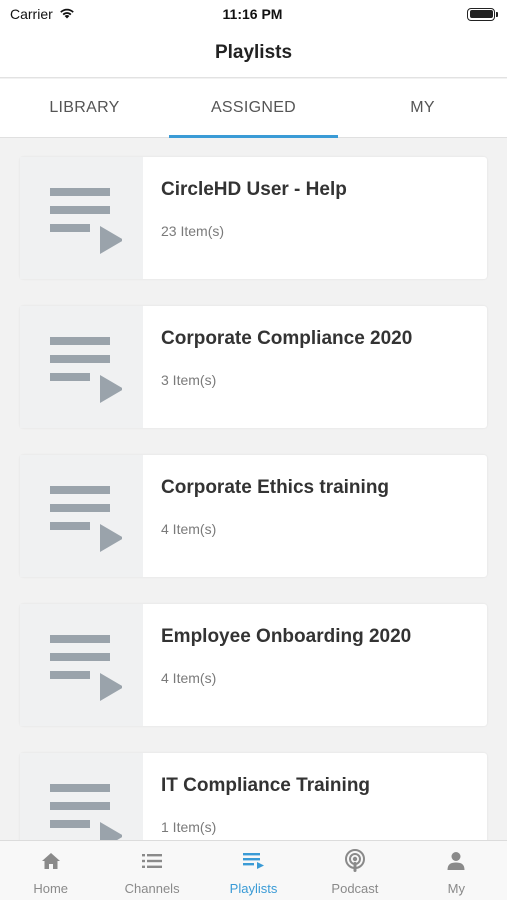  I want to click on tab-assigned: ASSIGNED, so click(253, 108).